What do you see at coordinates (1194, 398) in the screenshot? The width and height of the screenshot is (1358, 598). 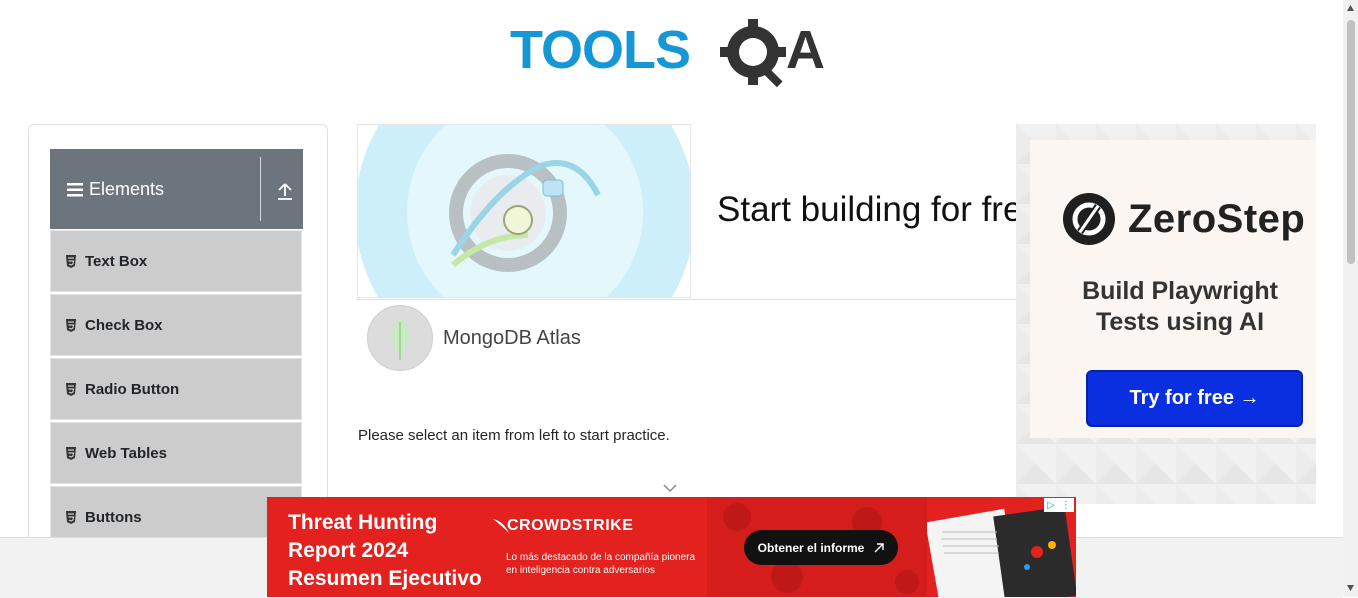 I see `try-for-free-button: Try for free →` at bounding box center [1194, 398].